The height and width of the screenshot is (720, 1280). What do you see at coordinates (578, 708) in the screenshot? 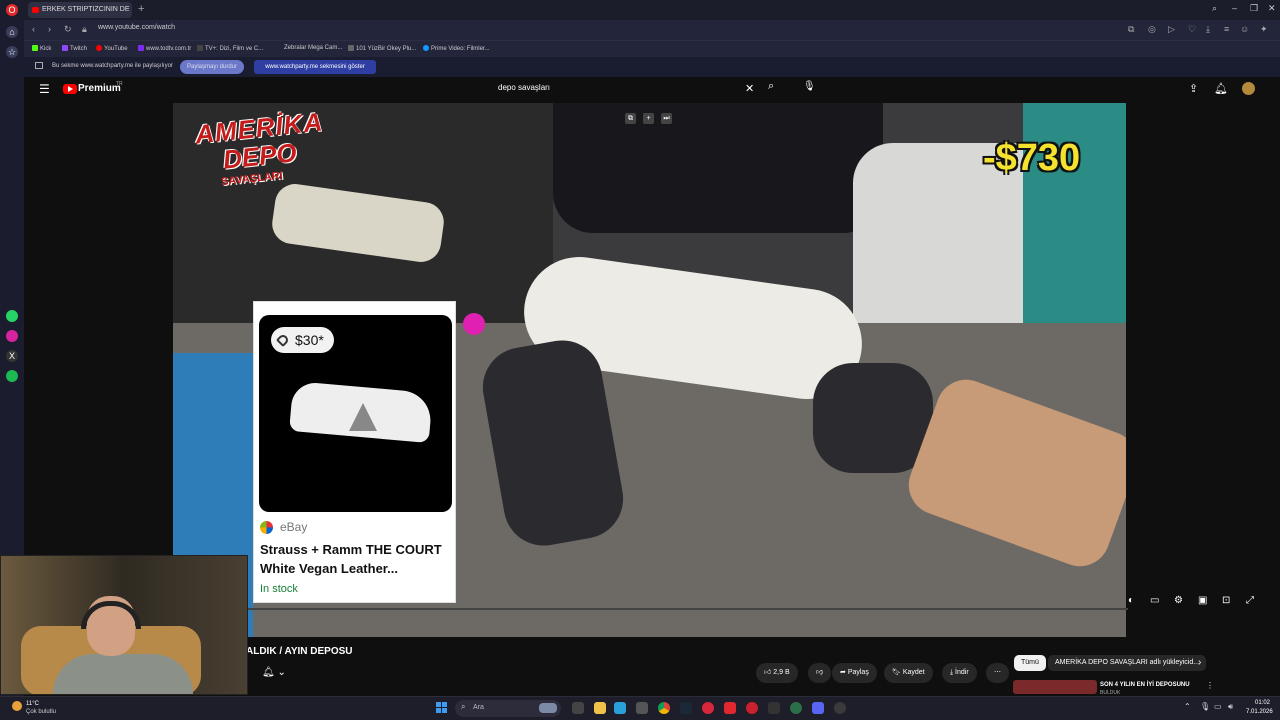
I see `task-view-icon` at bounding box center [578, 708].